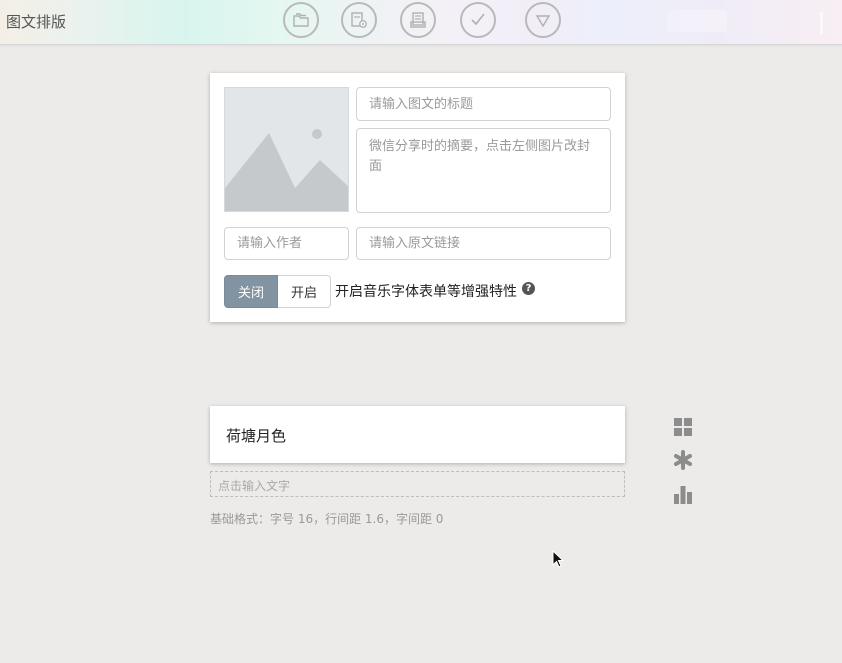 This screenshot has width=842, height=663. I want to click on image-placeholder-icon, so click(286, 170).